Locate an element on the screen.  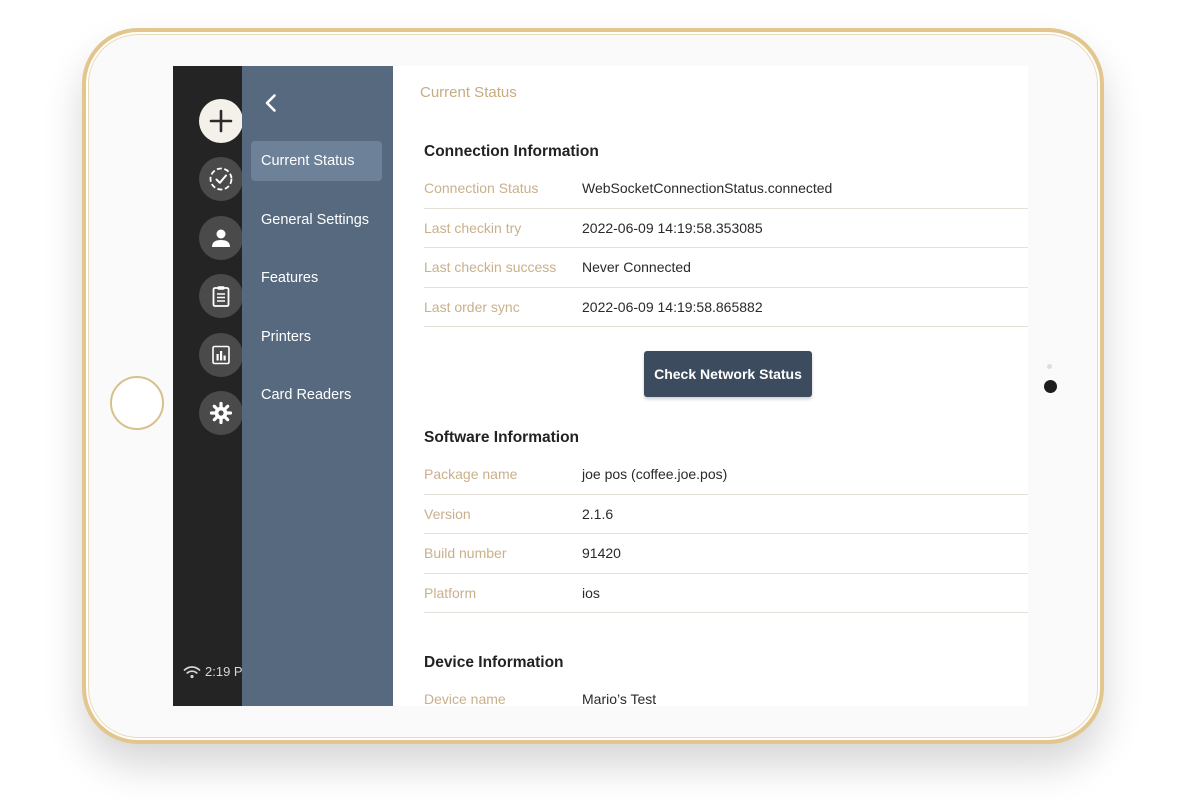
nav-item-general-settings: General Settings is located at coordinates (316, 220).